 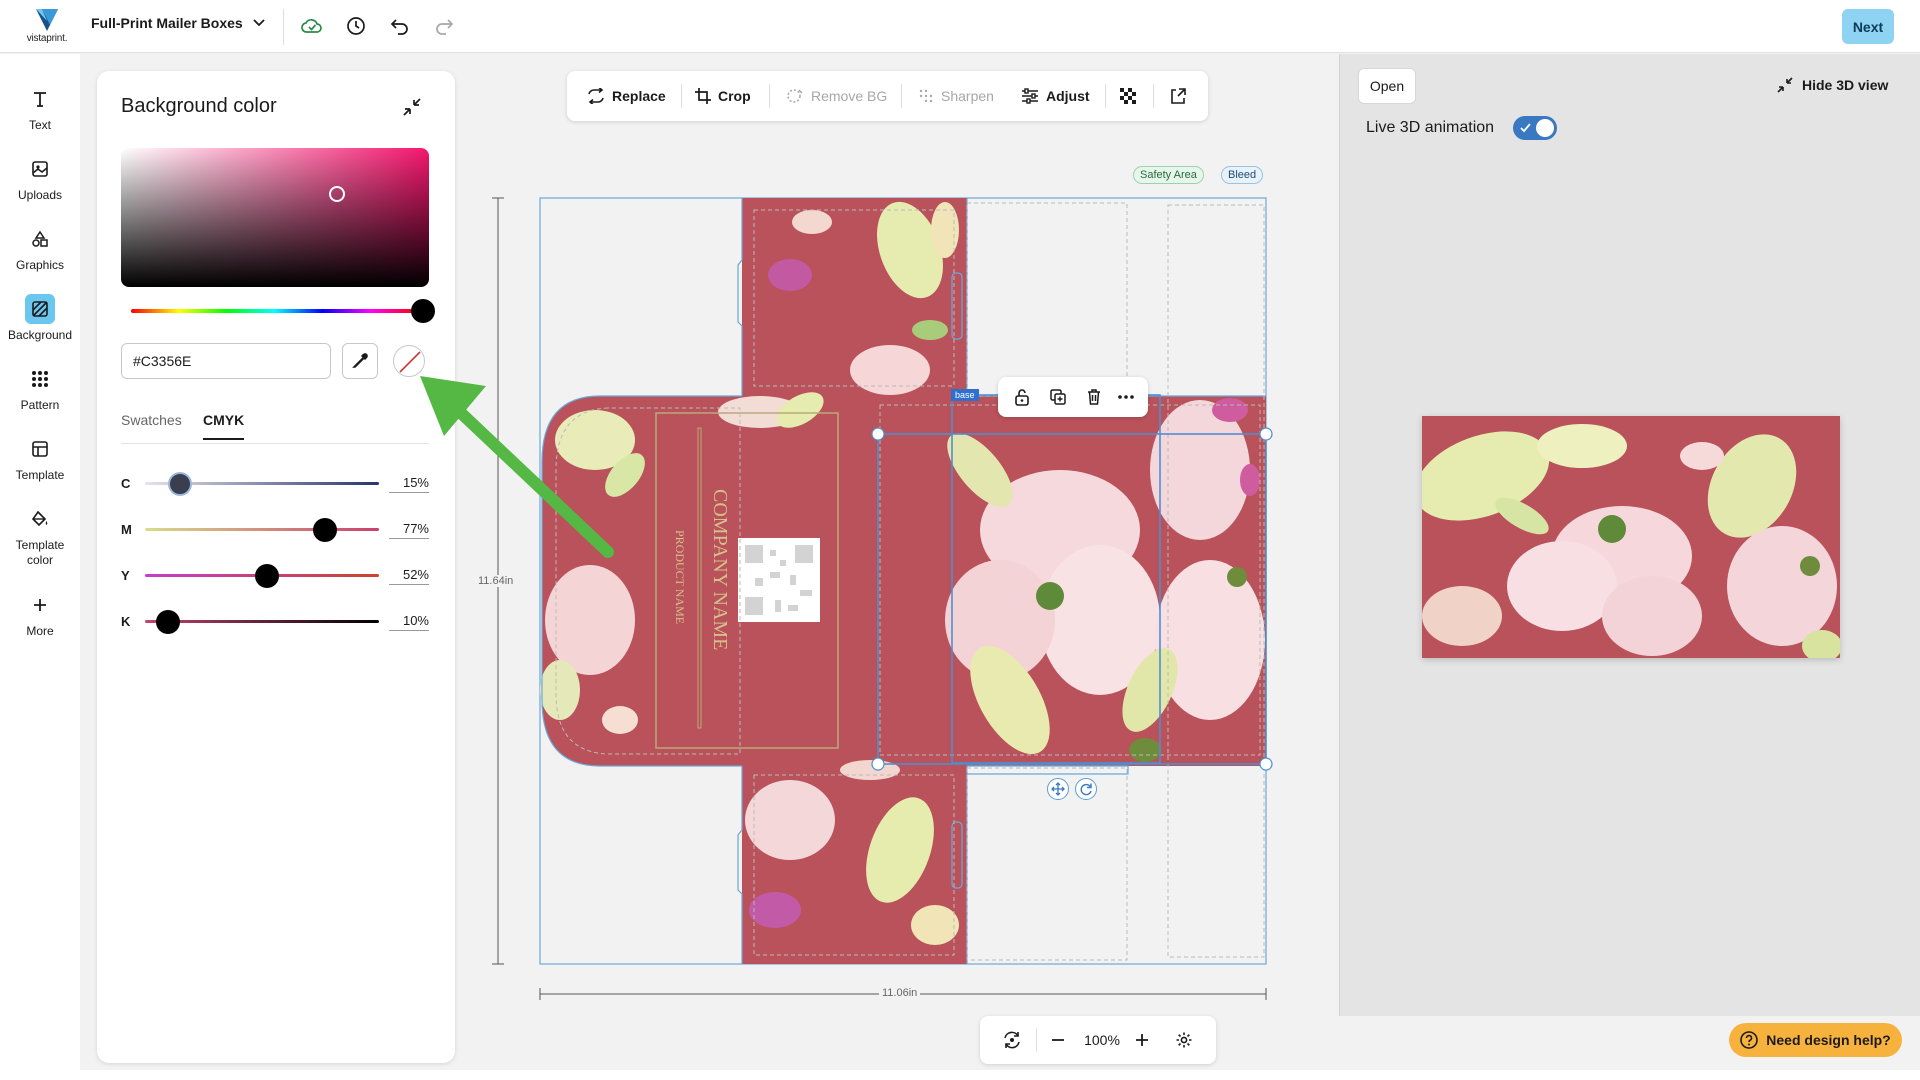 I want to click on check-icon, so click(x=1525, y=128).